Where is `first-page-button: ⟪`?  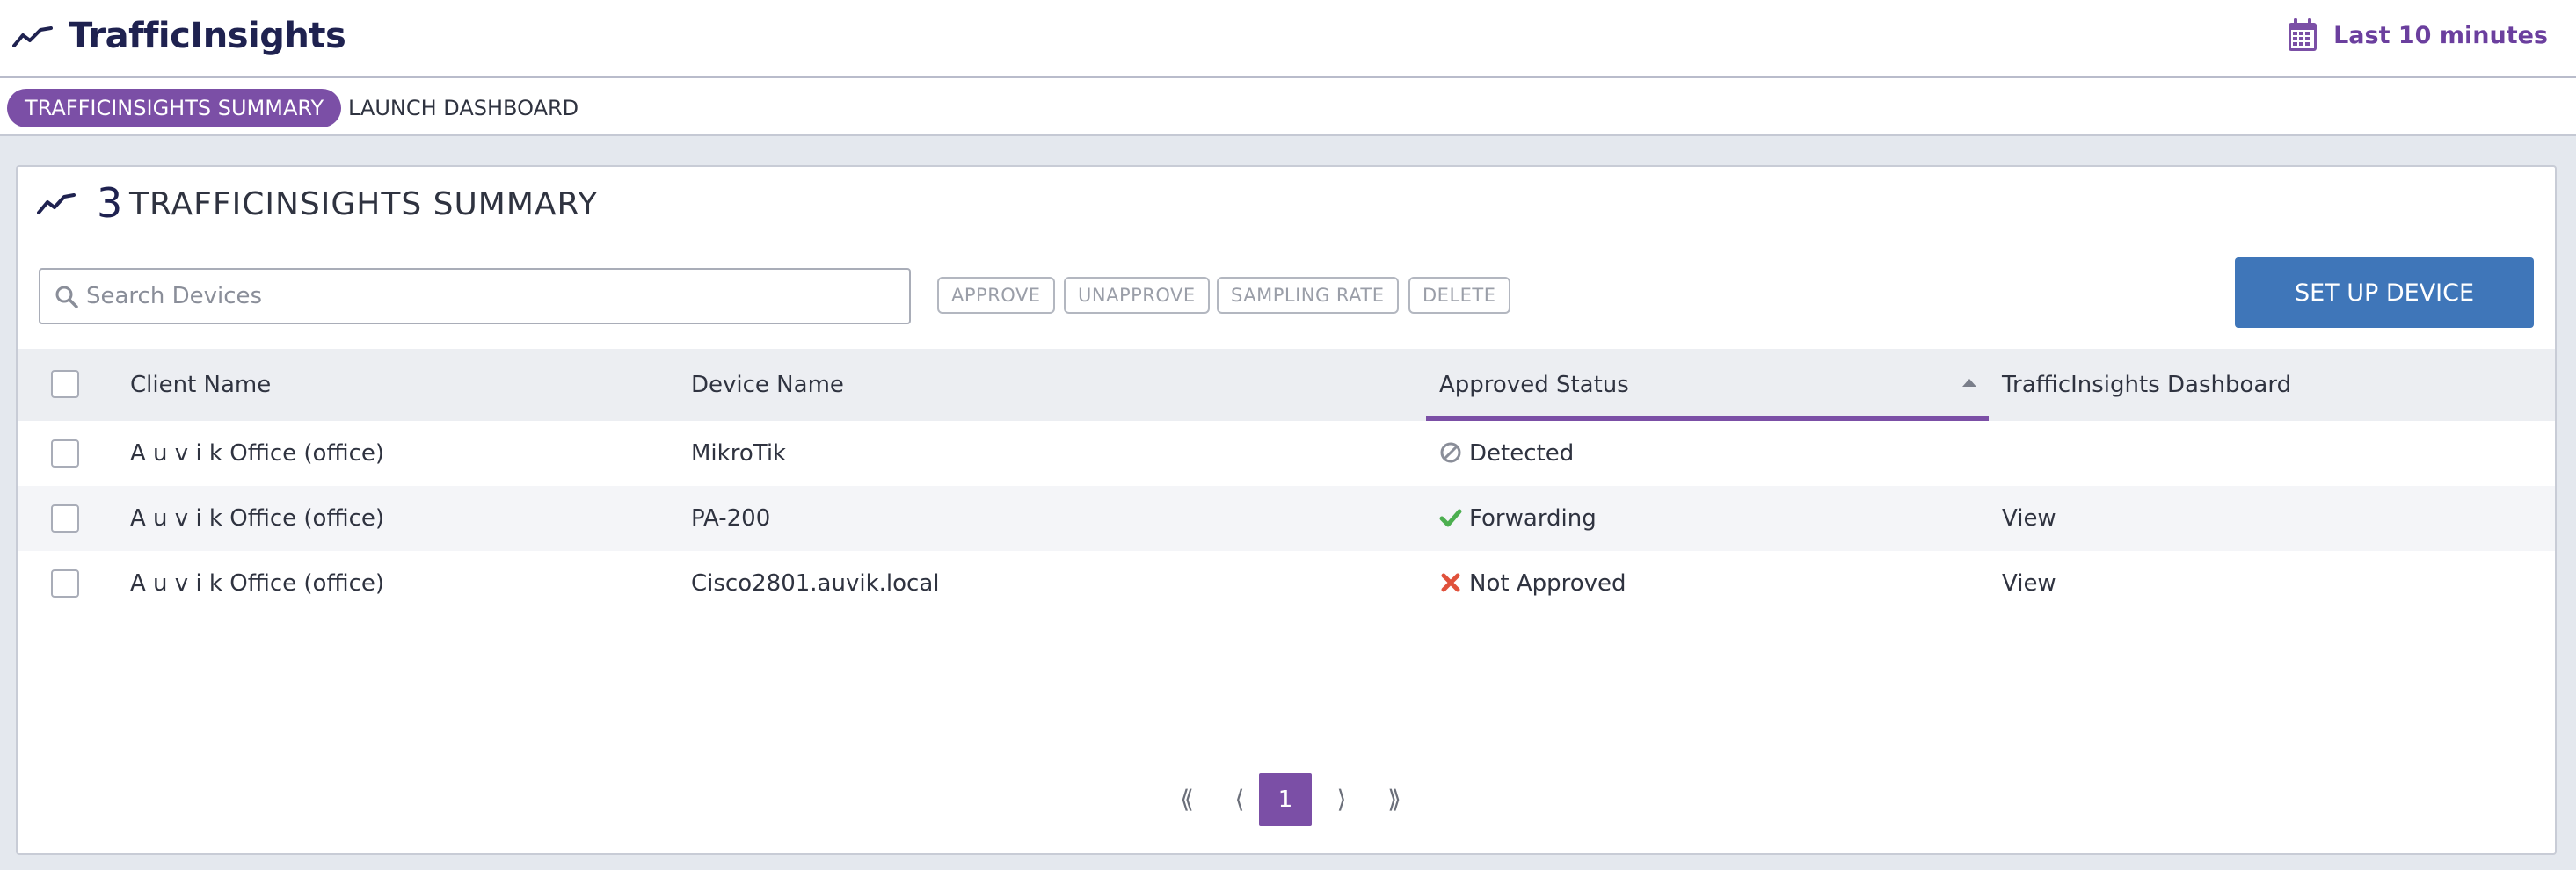 first-page-button: ⟪ is located at coordinates (1187, 799).